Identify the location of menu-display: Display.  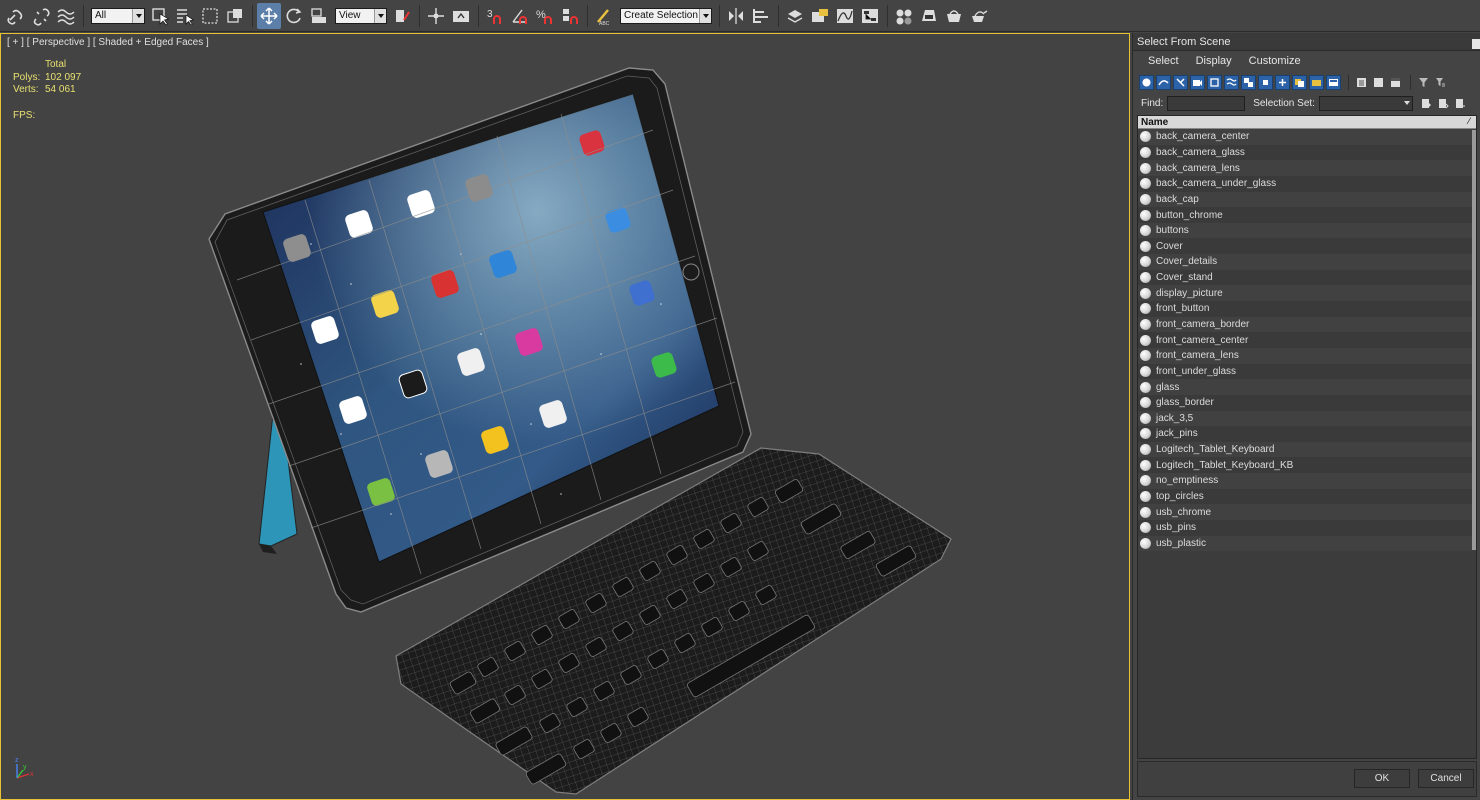
(1214, 61).